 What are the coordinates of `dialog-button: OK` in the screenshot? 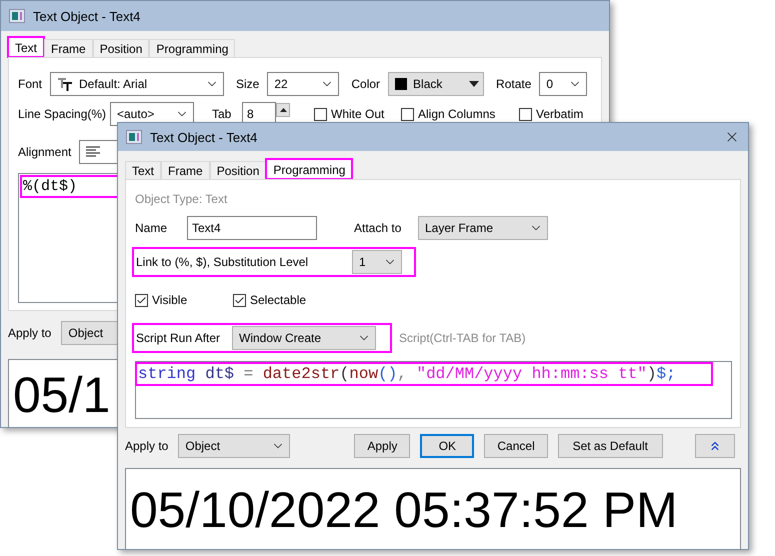 It's located at (447, 446).